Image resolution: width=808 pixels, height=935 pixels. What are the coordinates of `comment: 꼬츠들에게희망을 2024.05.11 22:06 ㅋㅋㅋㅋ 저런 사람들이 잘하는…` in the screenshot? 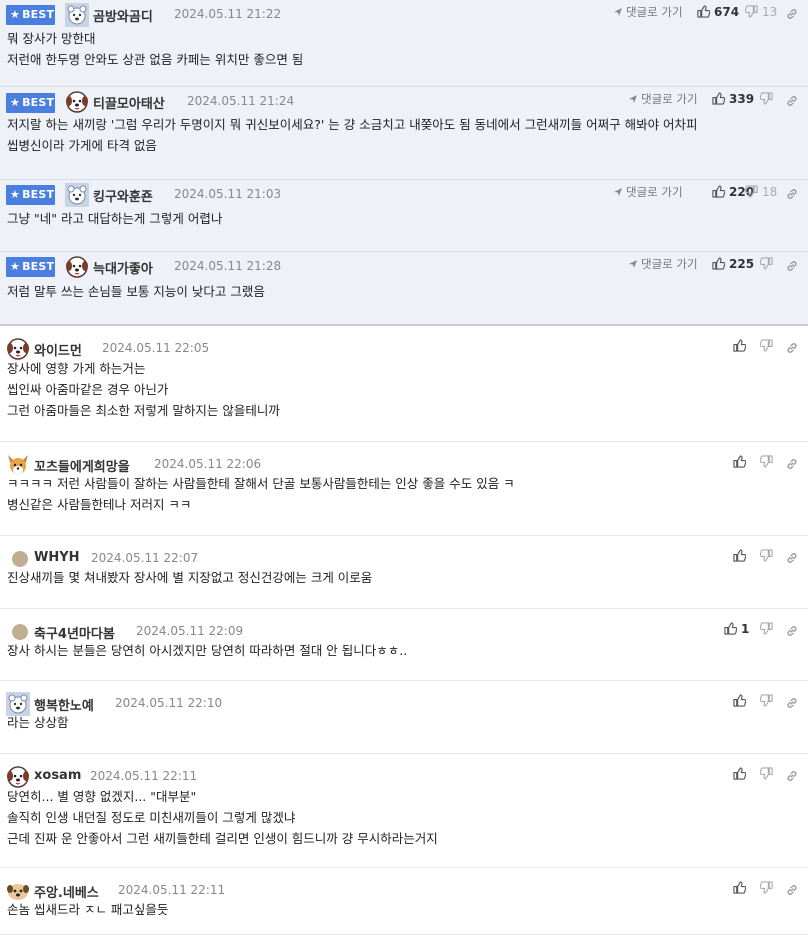 It's located at (404, 489).